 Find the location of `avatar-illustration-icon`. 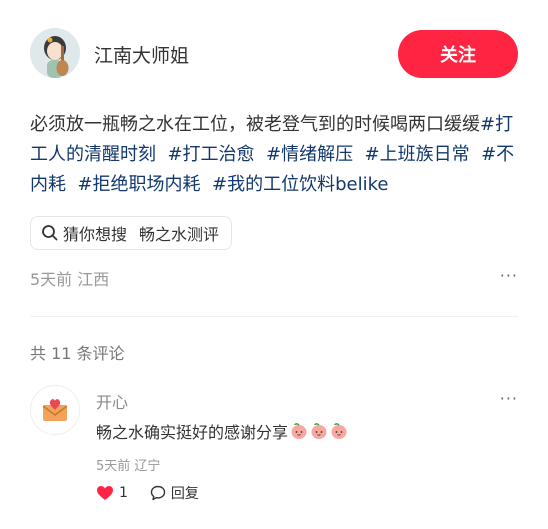

avatar-illustration-icon is located at coordinates (55, 53).